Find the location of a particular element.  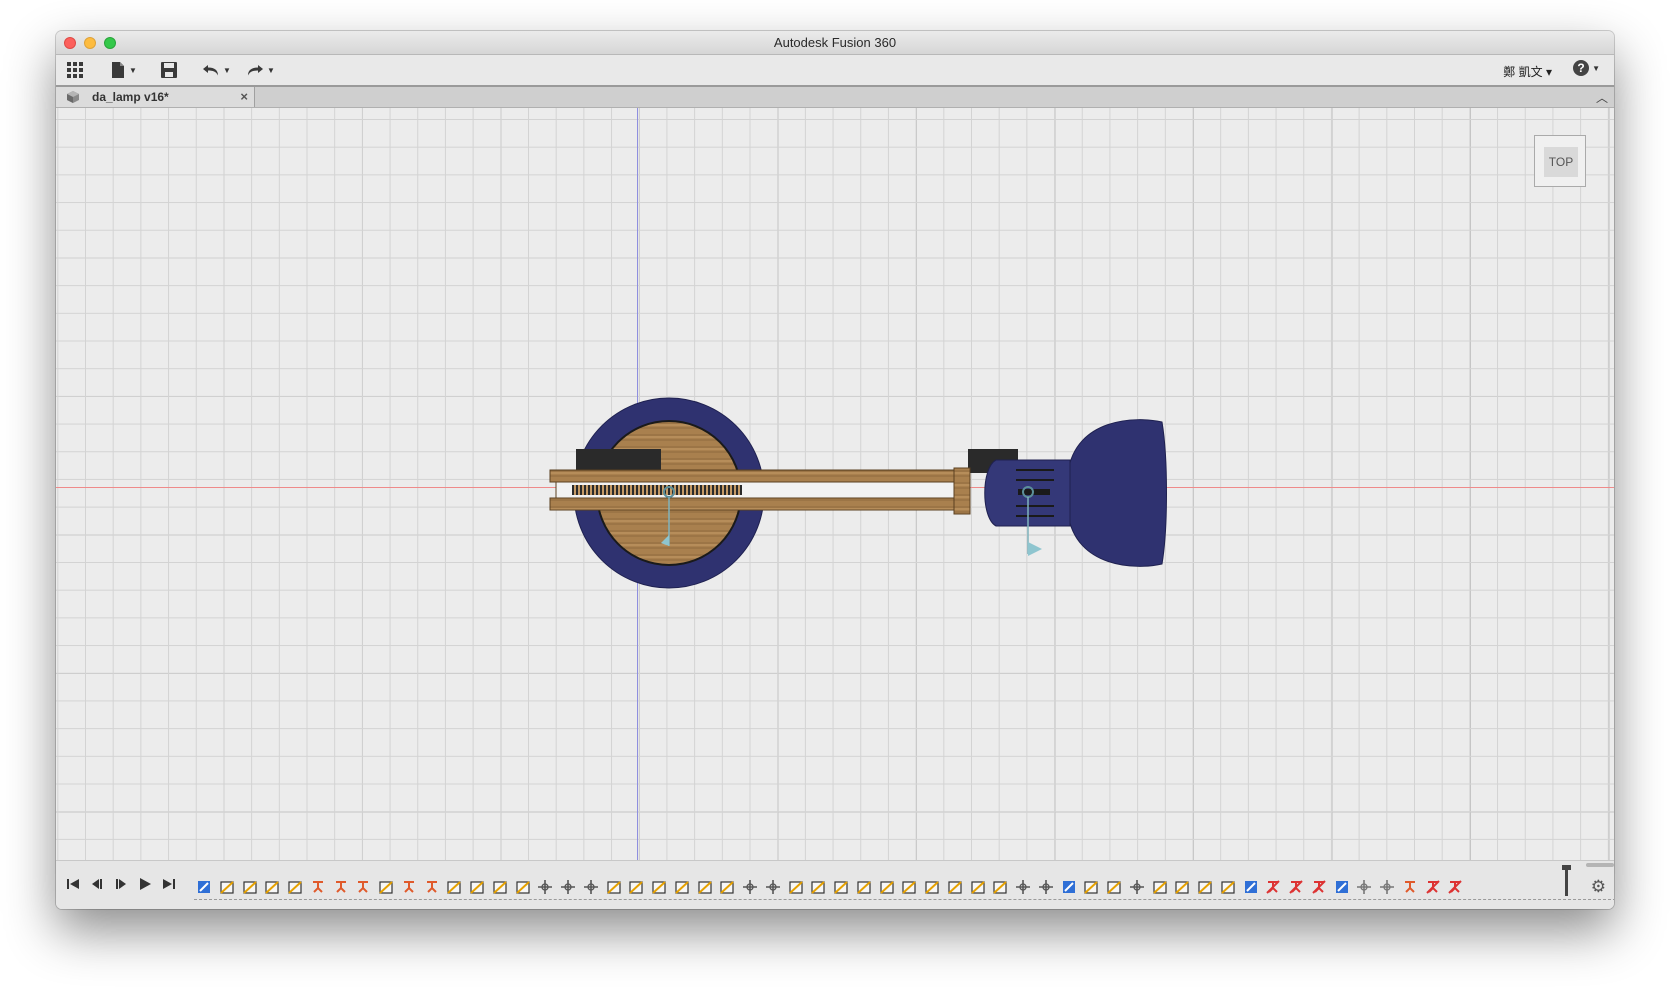

base-bracket is located at coordinates (618, 461).